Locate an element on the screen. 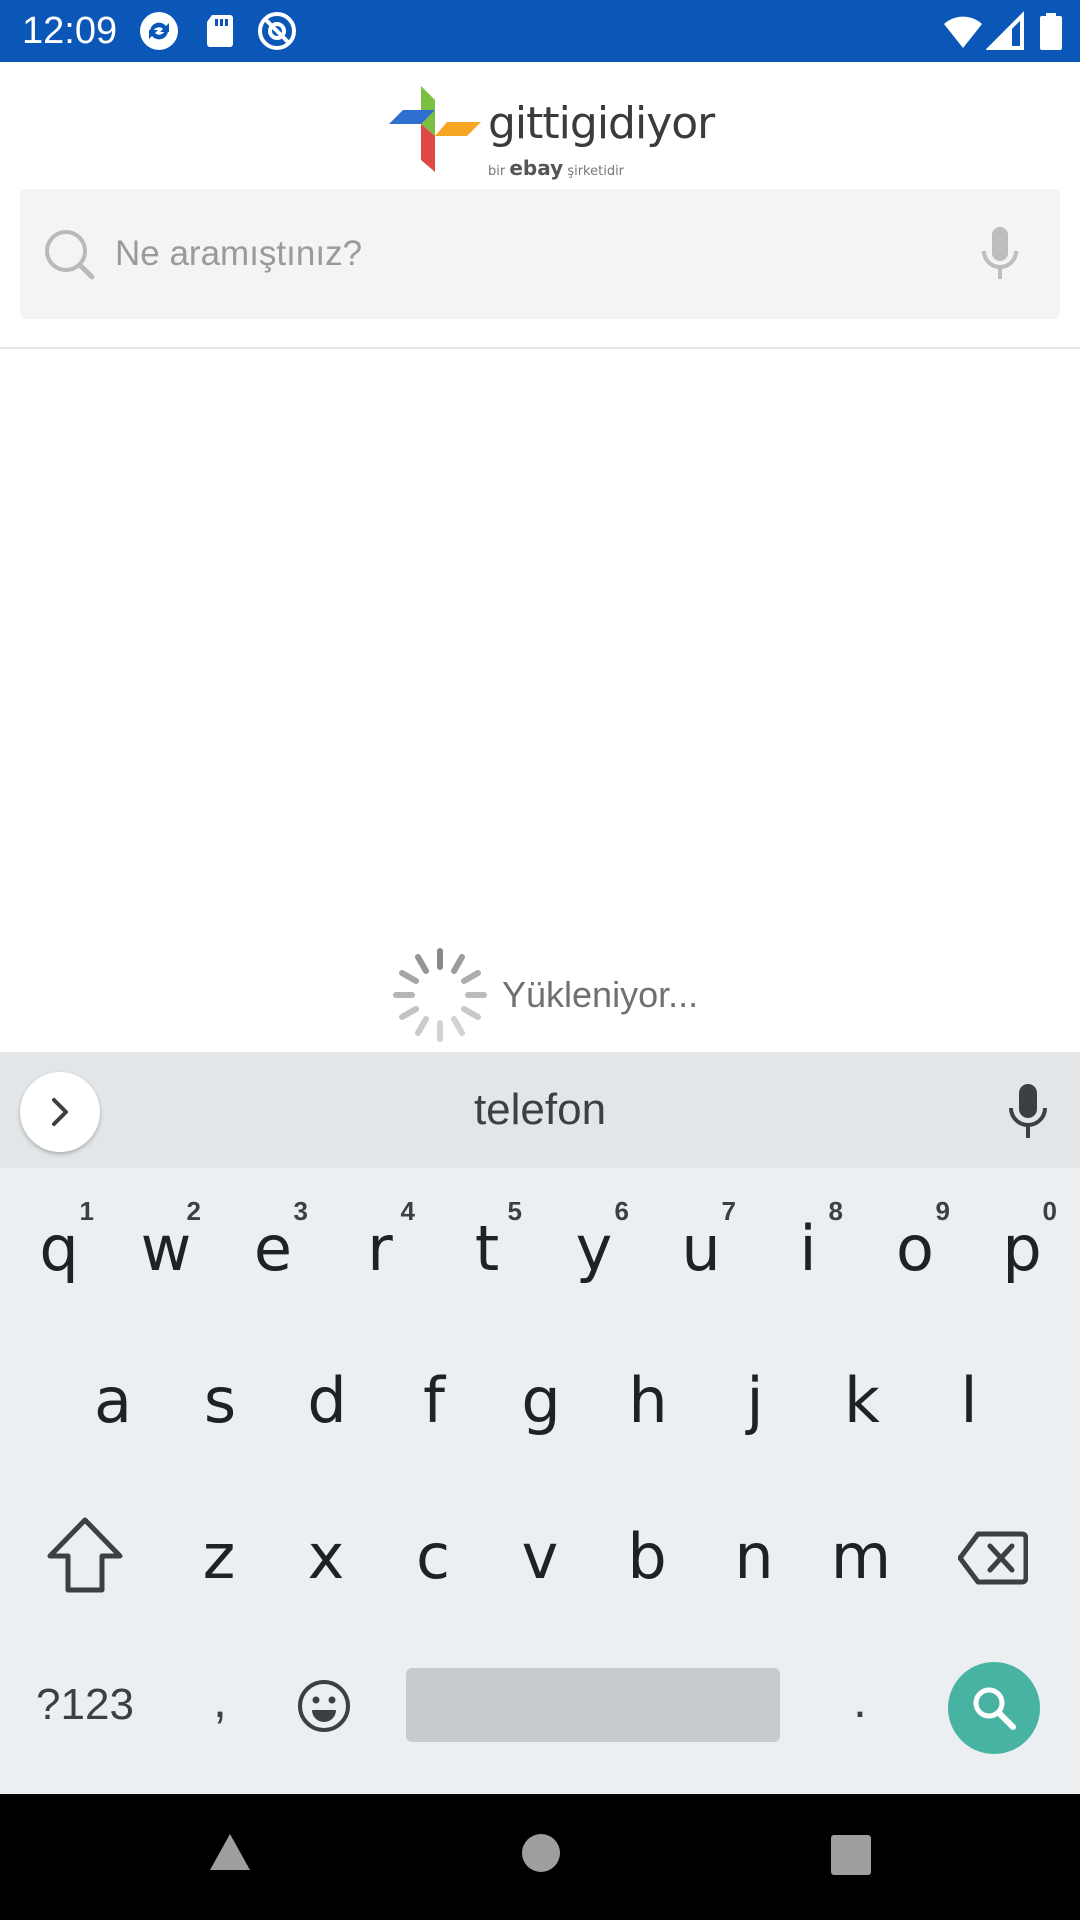  key-o: o9 is located at coordinates (915, 1252).